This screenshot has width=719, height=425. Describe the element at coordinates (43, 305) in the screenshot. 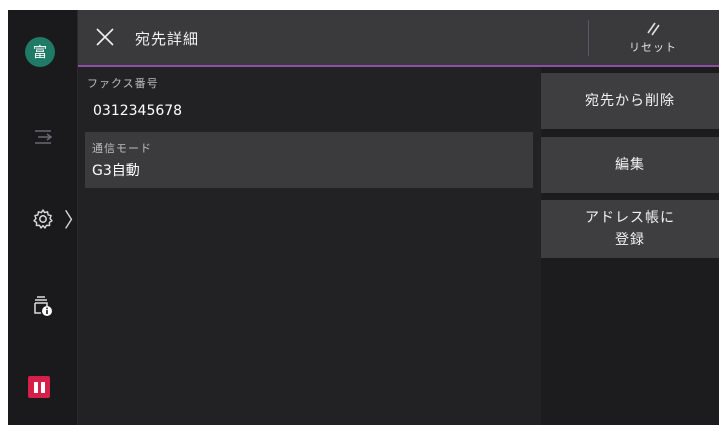

I see `machine-info-icon` at that location.